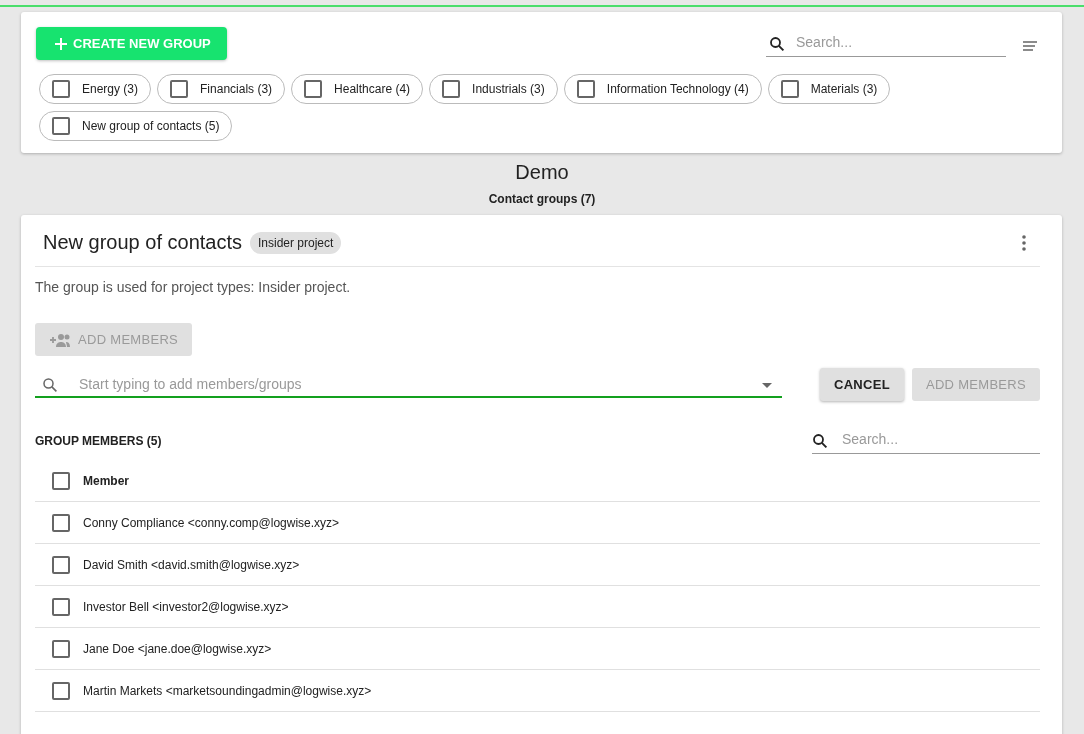  Describe the element at coordinates (177, 648) in the screenshot. I see `member-name: Jane Doe <jane.doe@logwise.xyz>` at that location.